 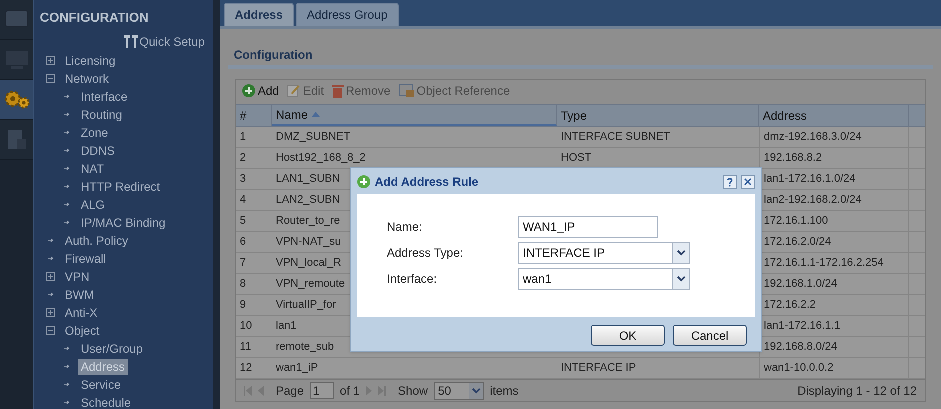 I want to click on table-cell-text: 192.168.1.0/24, so click(x=801, y=284).